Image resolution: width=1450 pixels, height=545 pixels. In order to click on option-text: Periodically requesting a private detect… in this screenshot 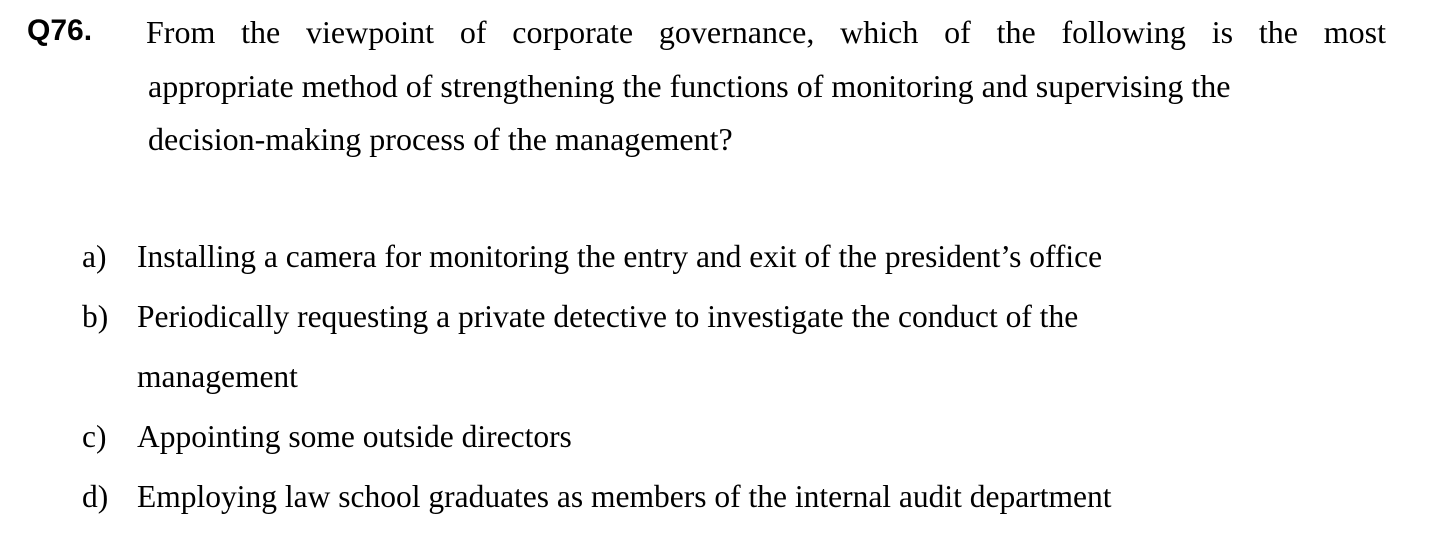, I will do `click(608, 316)`.